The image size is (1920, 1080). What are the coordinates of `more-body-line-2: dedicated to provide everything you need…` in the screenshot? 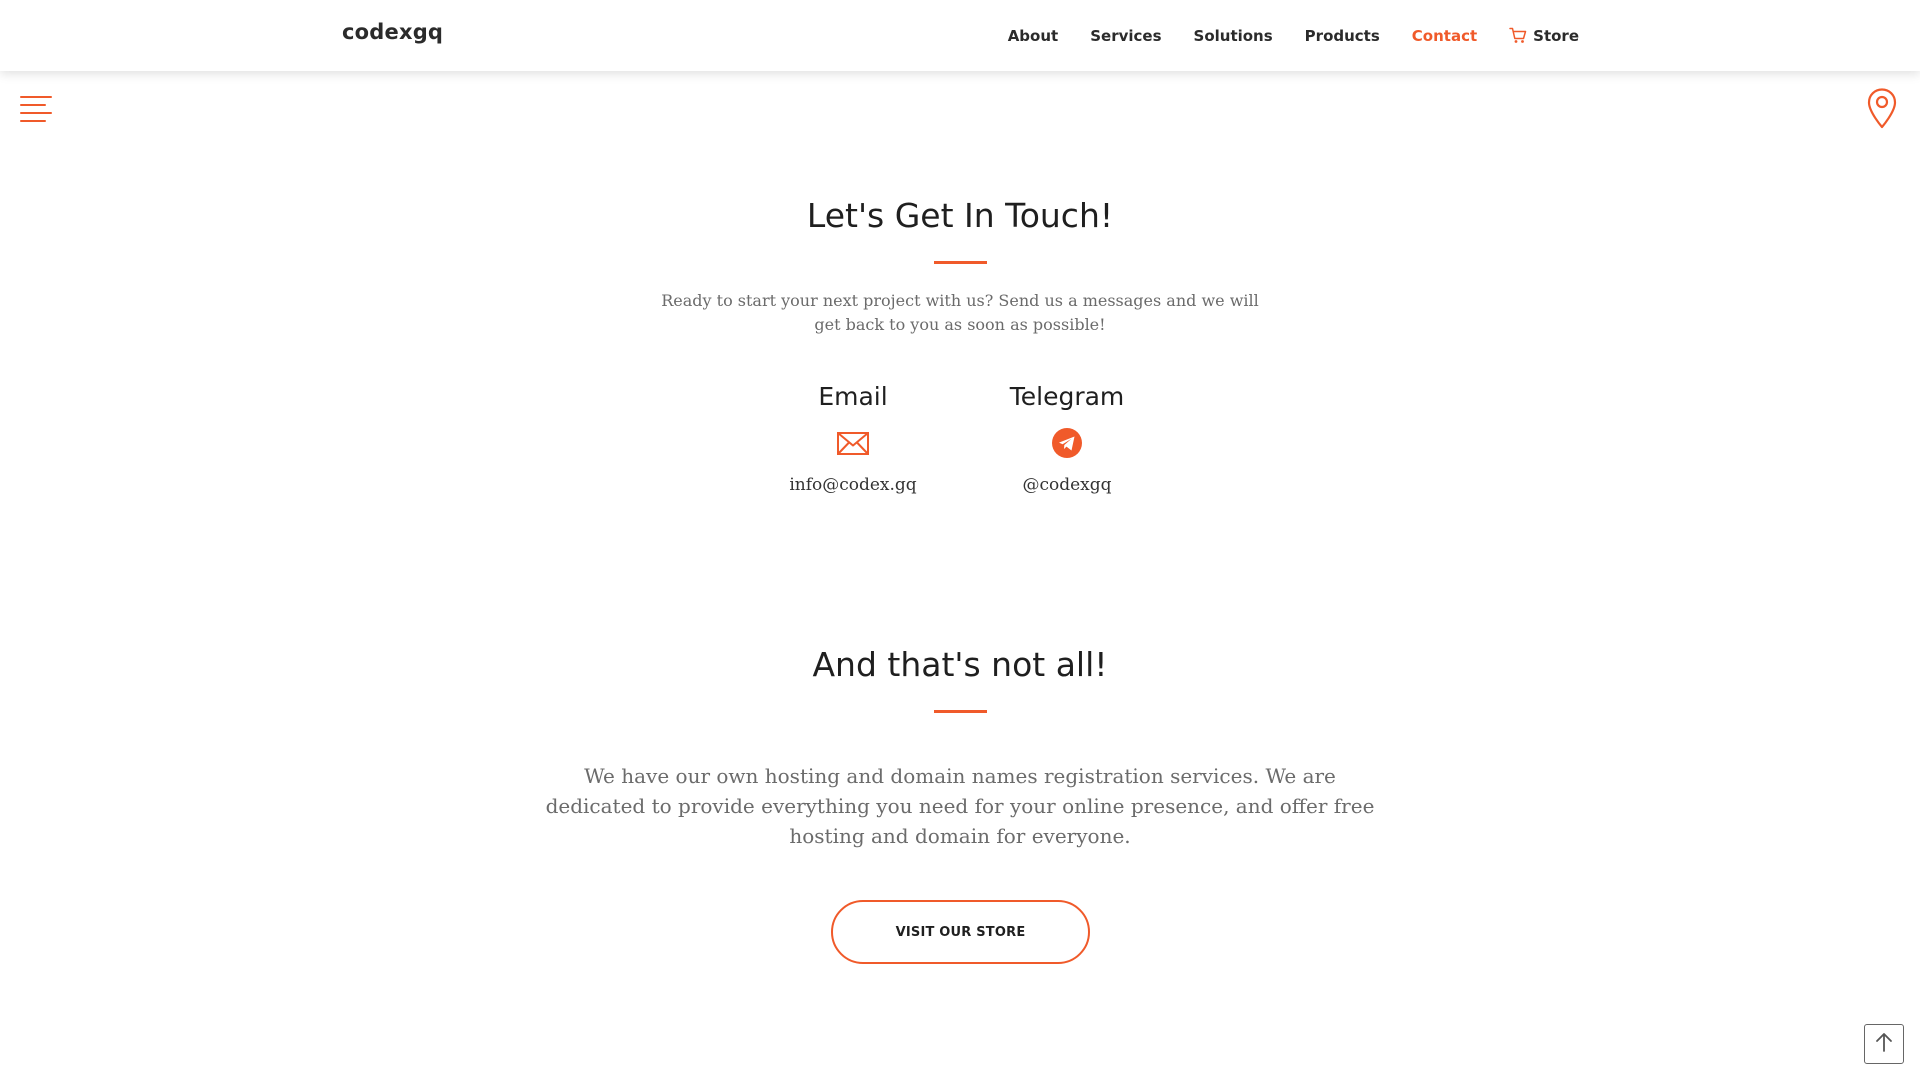 It's located at (960, 806).